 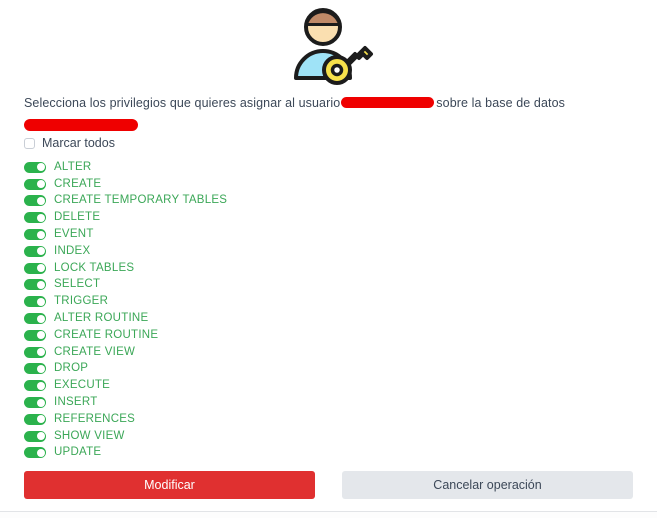 What do you see at coordinates (78, 452) in the screenshot?
I see `privilege-label: UPDATE` at bounding box center [78, 452].